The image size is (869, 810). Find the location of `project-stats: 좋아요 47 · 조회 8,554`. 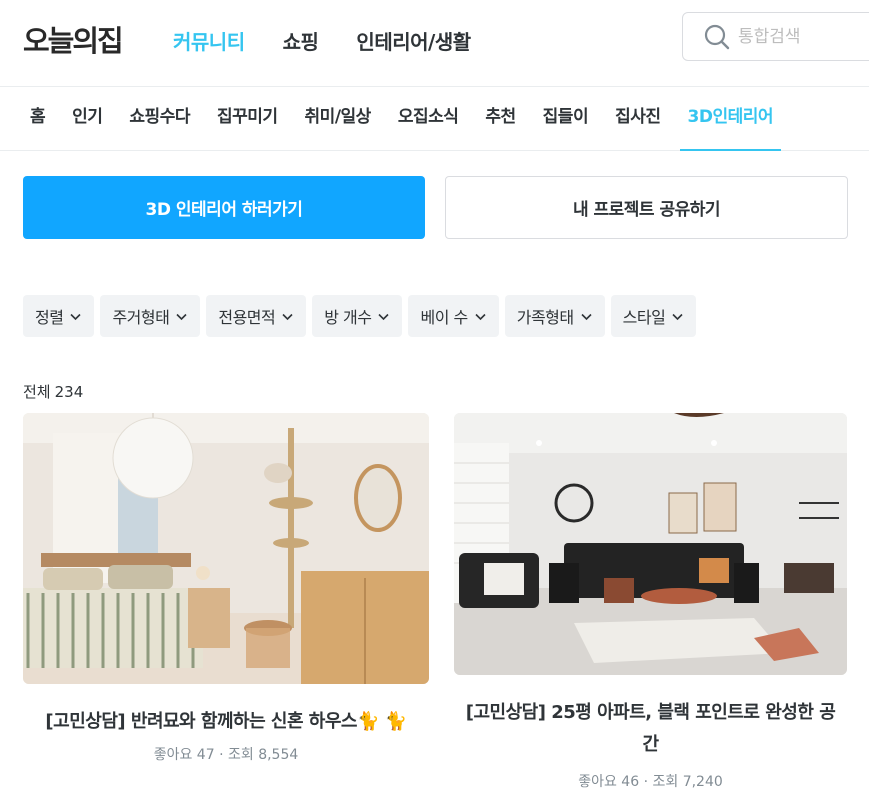

project-stats: 좋아요 47 · 조회 8,554 is located at coordinates (226, 755).